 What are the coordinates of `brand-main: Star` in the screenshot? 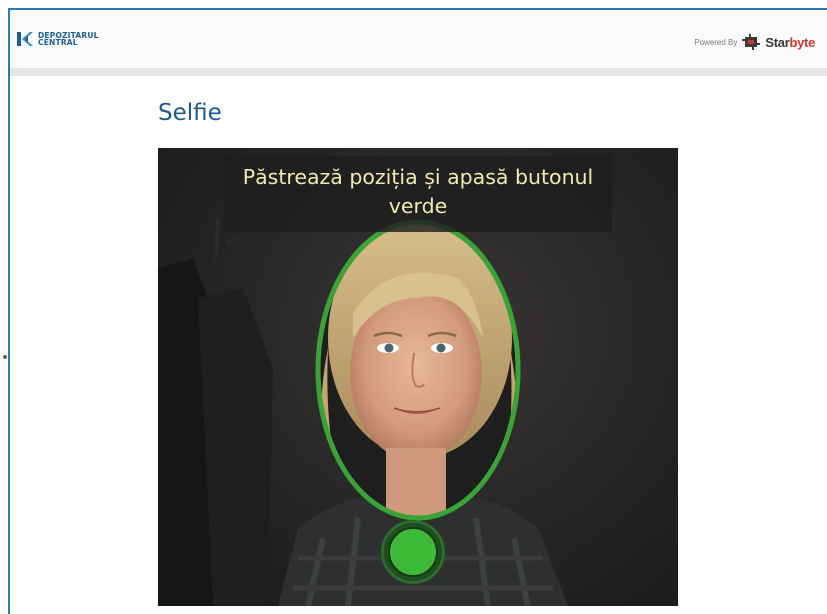 It's located at (777, 42).